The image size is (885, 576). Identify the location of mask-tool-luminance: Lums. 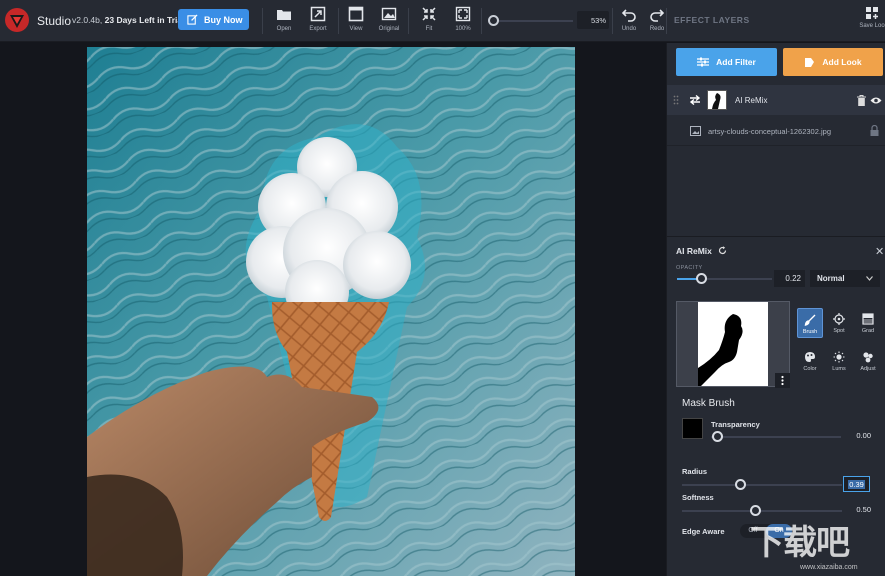
(839, 361).